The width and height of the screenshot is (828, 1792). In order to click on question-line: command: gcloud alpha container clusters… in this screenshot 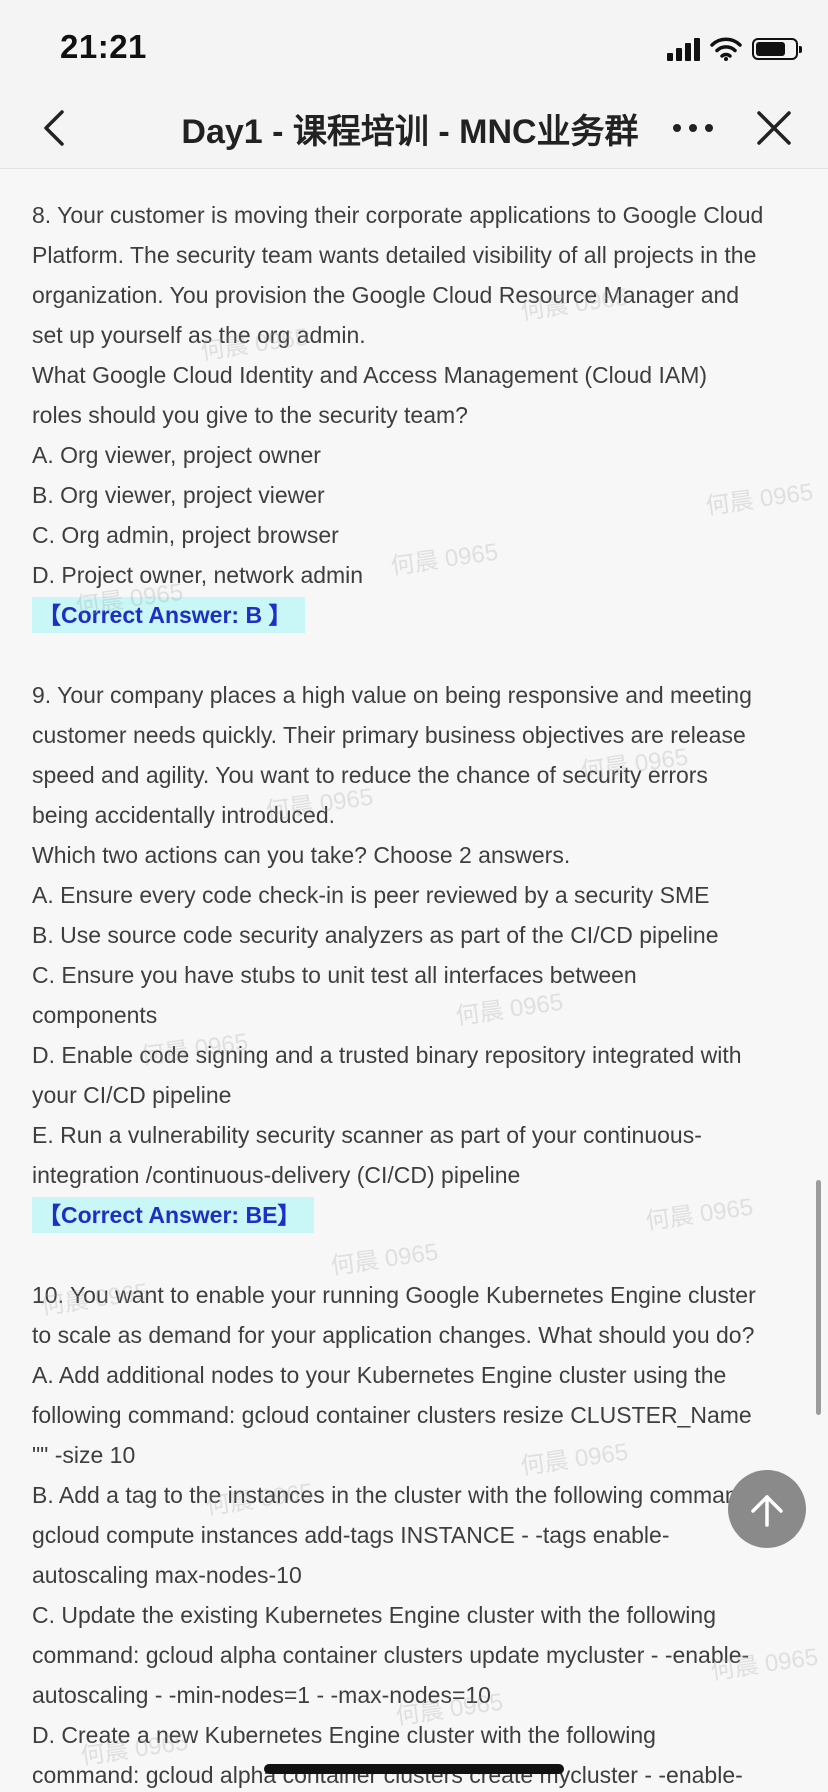, I will do `click(391, 1655)`.